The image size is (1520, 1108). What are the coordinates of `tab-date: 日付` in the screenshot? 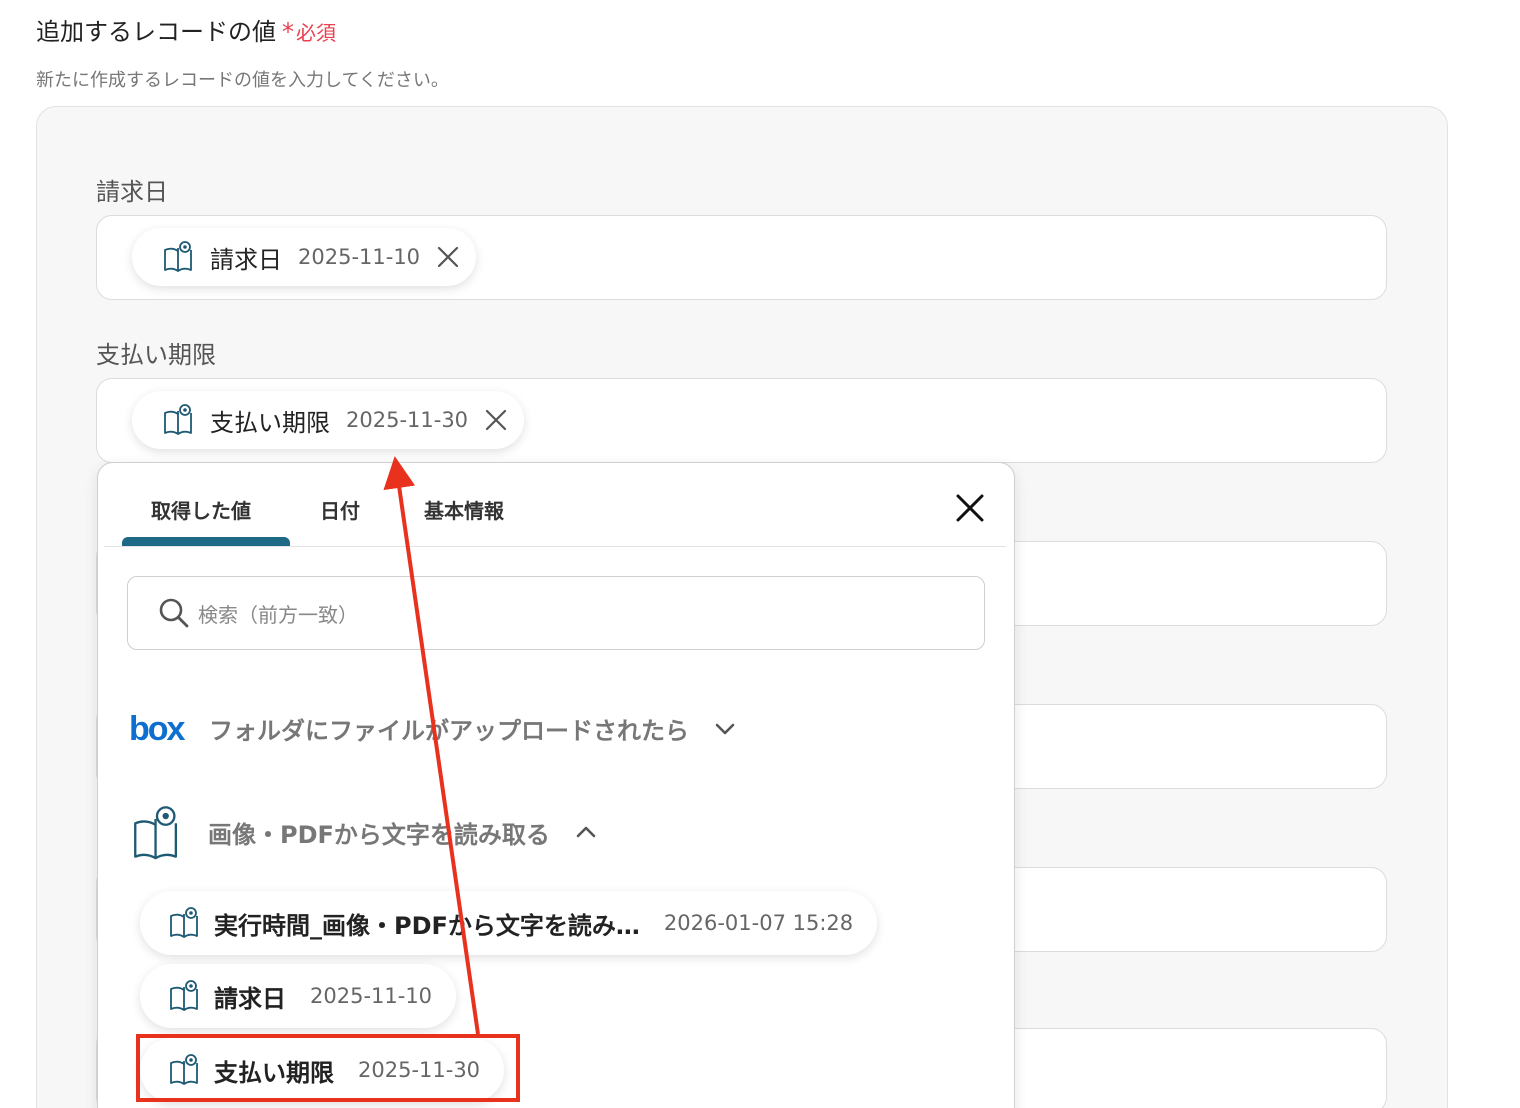 It's located at (340, 509).